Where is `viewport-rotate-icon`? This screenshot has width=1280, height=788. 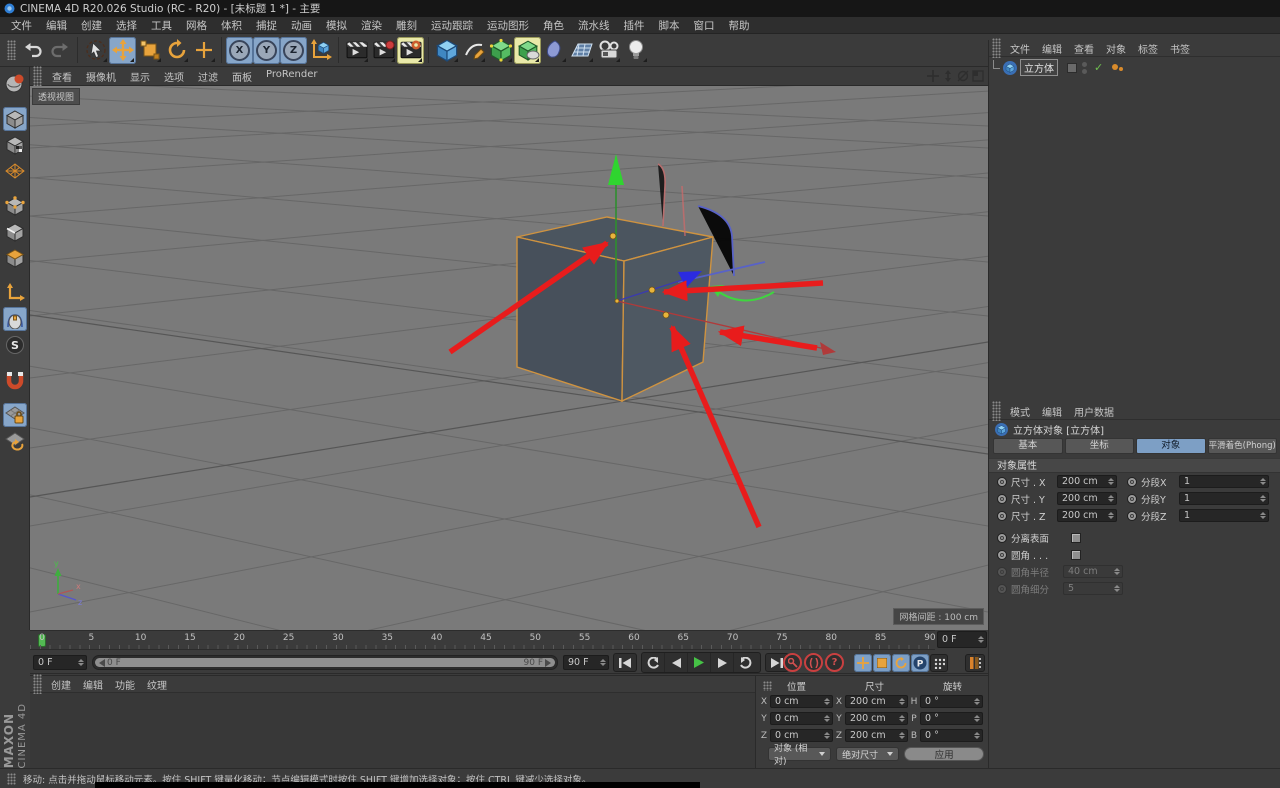
viewport-rotate-icon is located at coordinates (962, 76).